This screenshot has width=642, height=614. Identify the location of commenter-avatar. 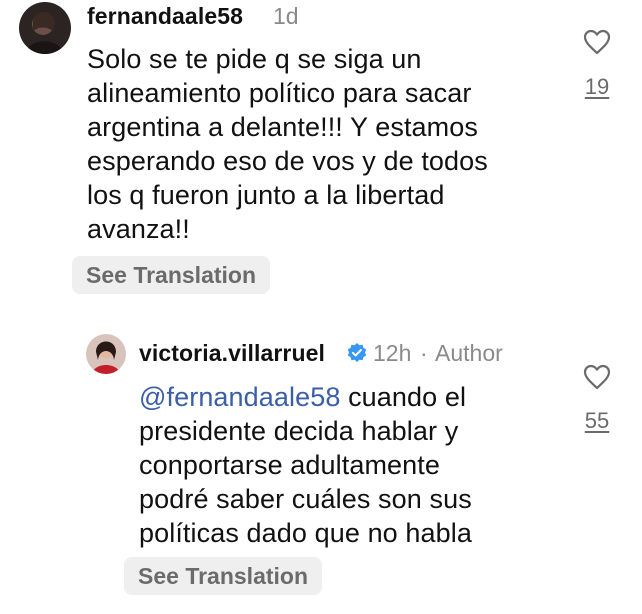
(45, 28).